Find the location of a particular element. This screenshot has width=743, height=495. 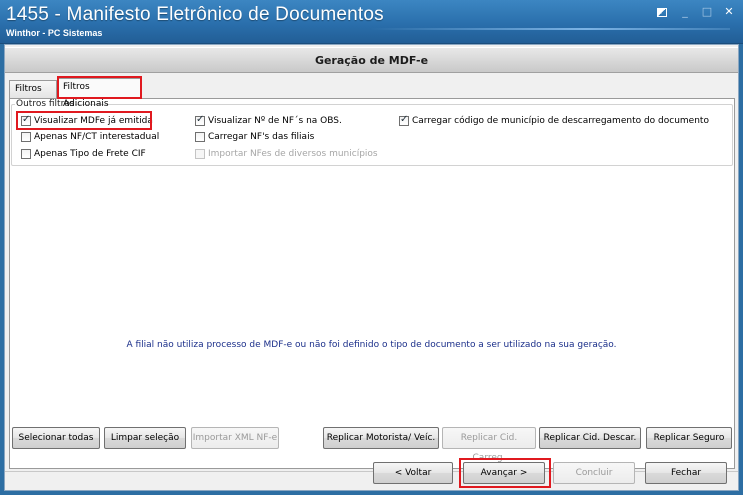

button-label: Concluir is located at coordinates (594, 473).